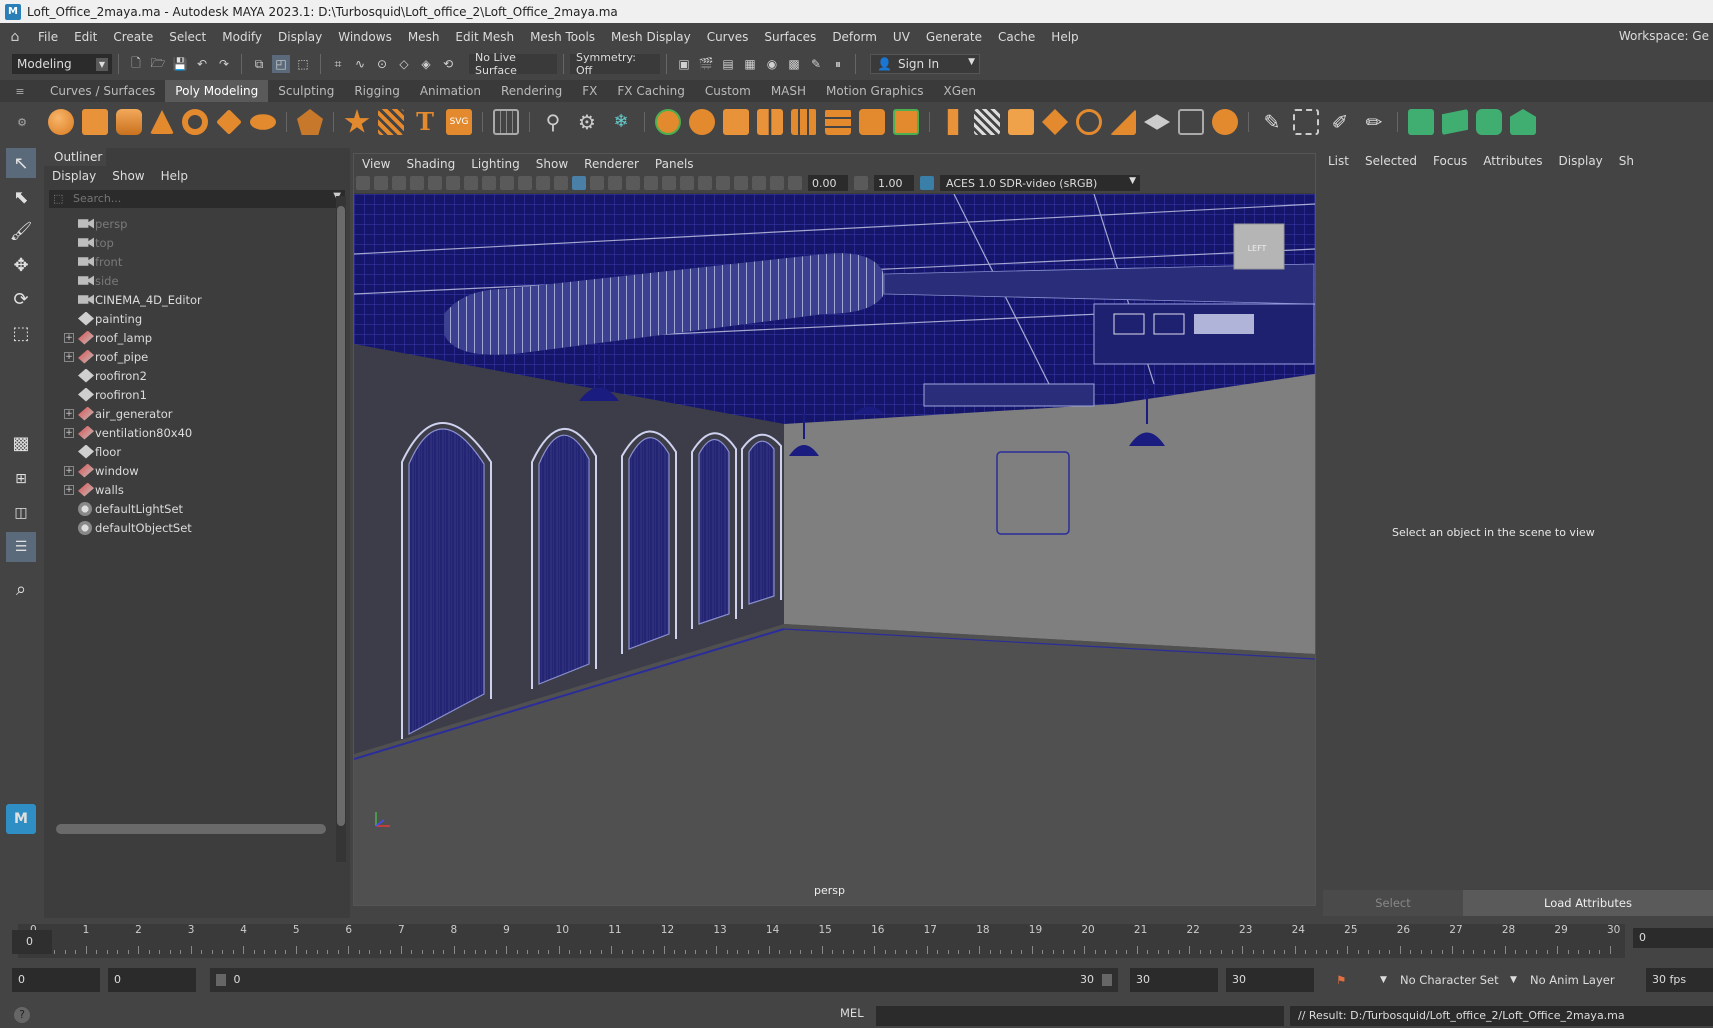 The image size is (1713, 1028). What do you see at coordinates (191, 829) in the screenshot?
I see `outliner-horizontal-scrollbar` at bounding box center [191, 829].